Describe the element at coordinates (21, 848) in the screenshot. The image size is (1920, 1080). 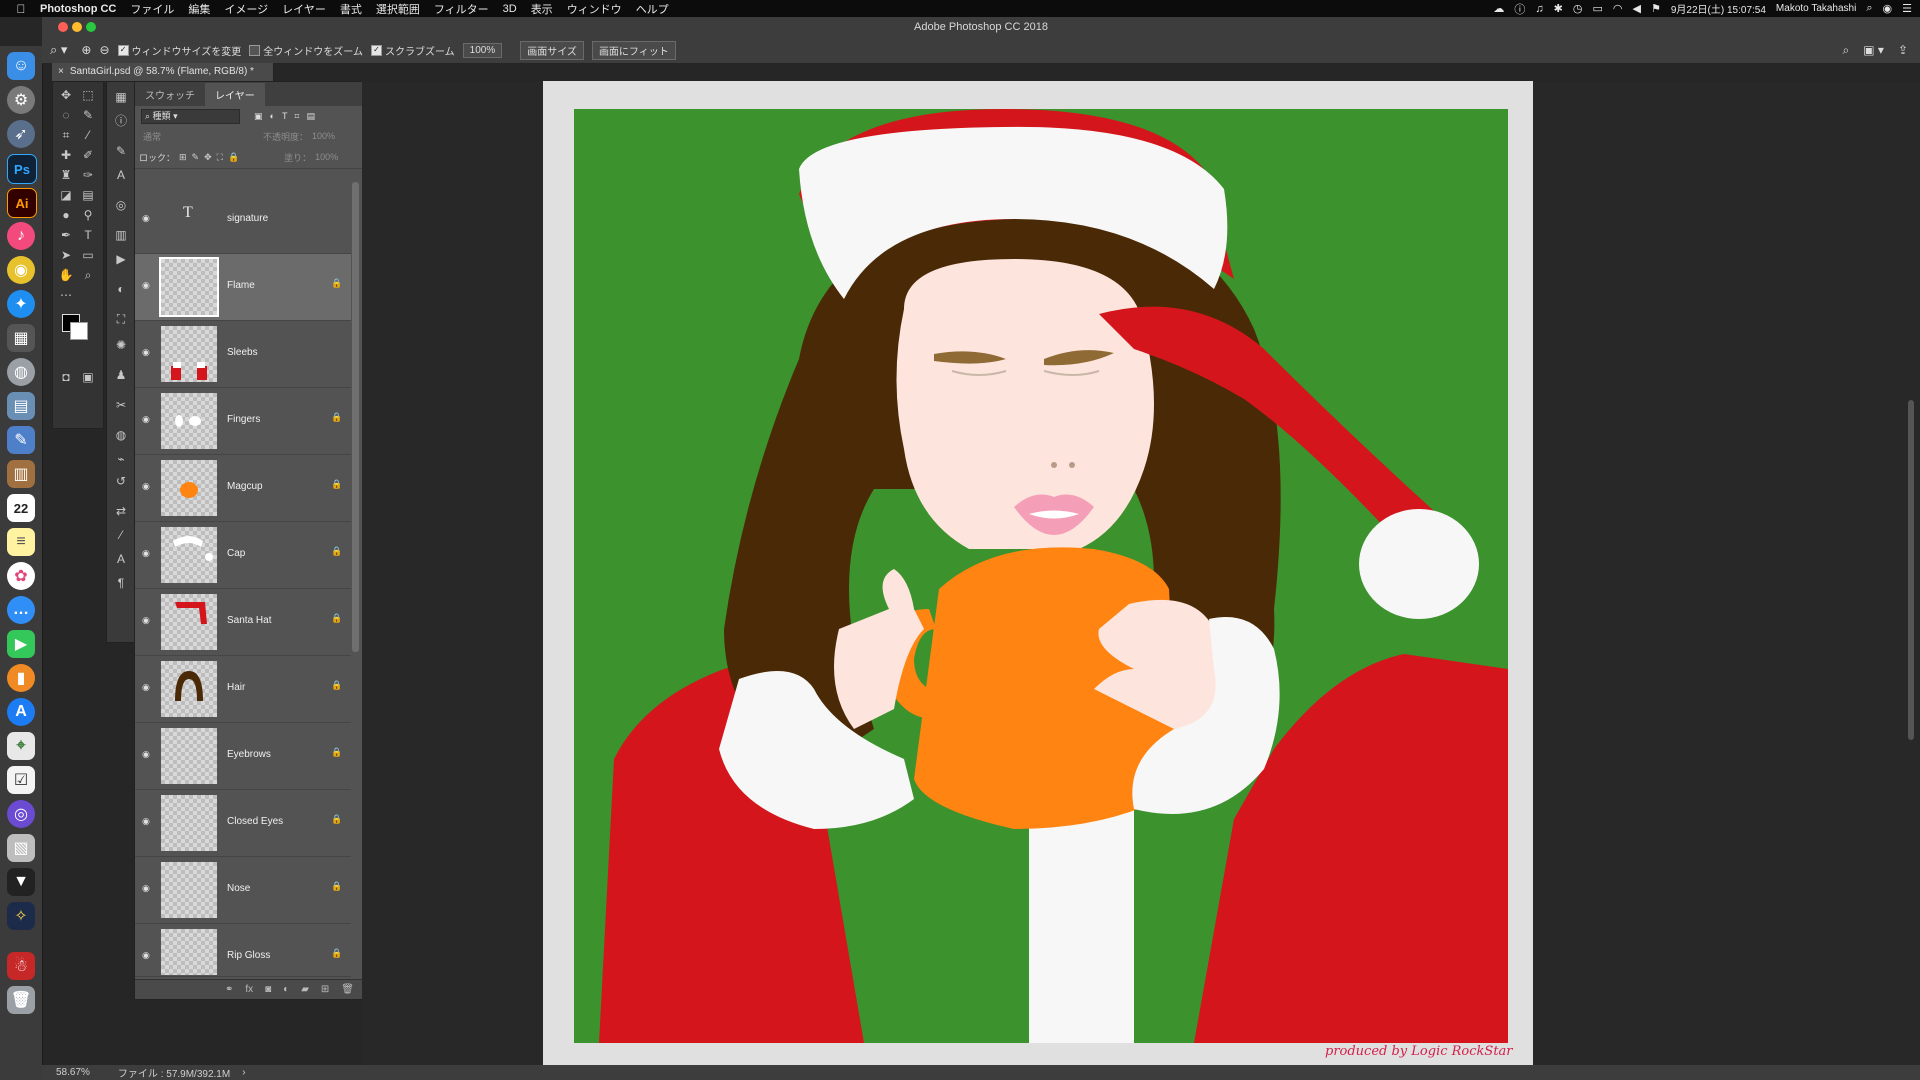
I see `archive-utility-icon: ▧` at that location.